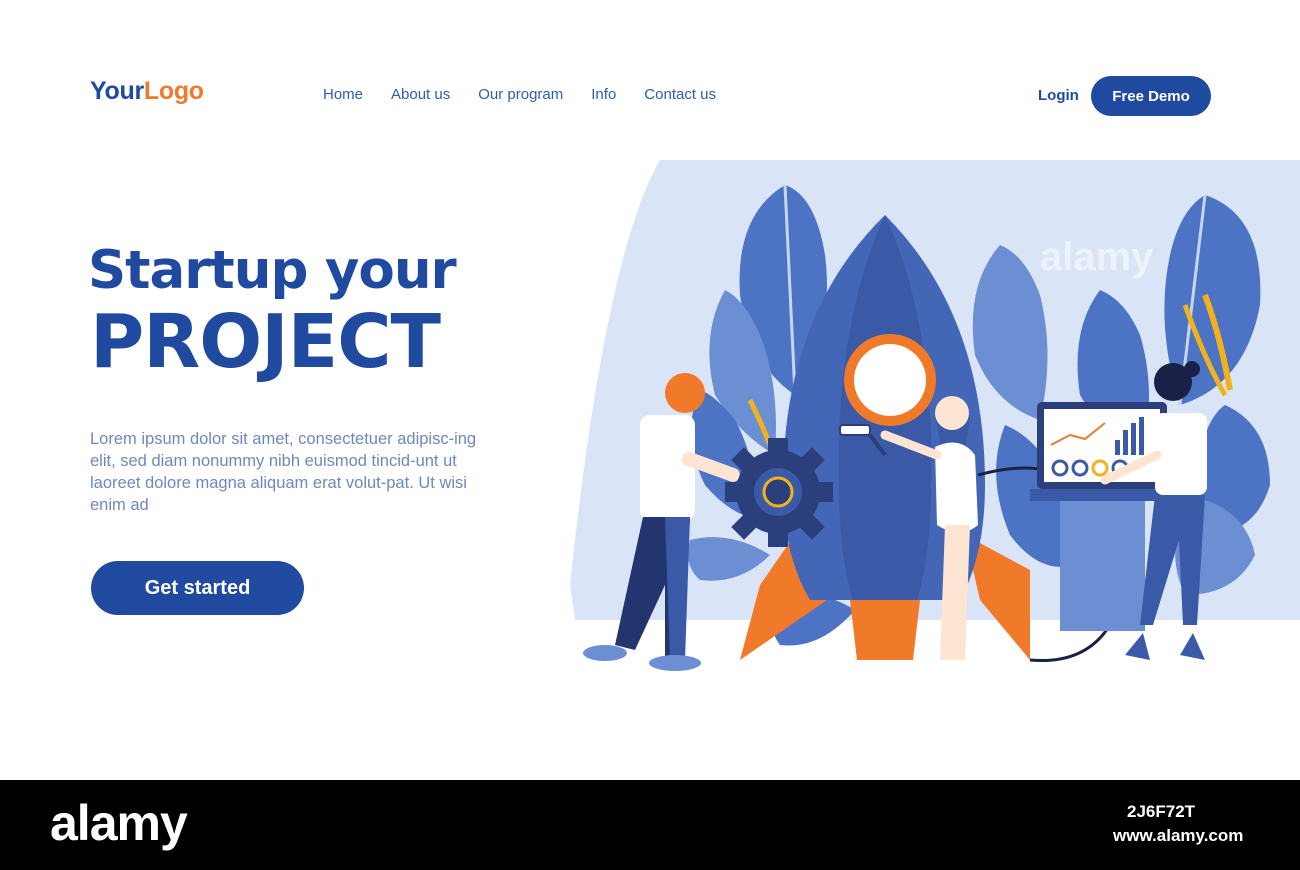  I want to click on nav-contact-us: Contact us, so click(680, 94).